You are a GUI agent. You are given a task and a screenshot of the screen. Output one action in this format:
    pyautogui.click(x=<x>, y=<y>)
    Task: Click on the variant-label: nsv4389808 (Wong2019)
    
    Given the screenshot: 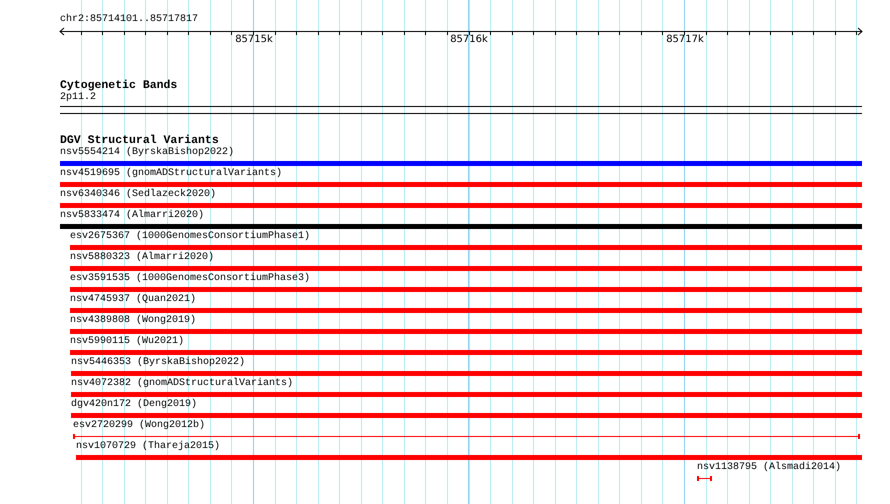 What is the action you would take?
    pyautogui.click(x=133, y=321)
    